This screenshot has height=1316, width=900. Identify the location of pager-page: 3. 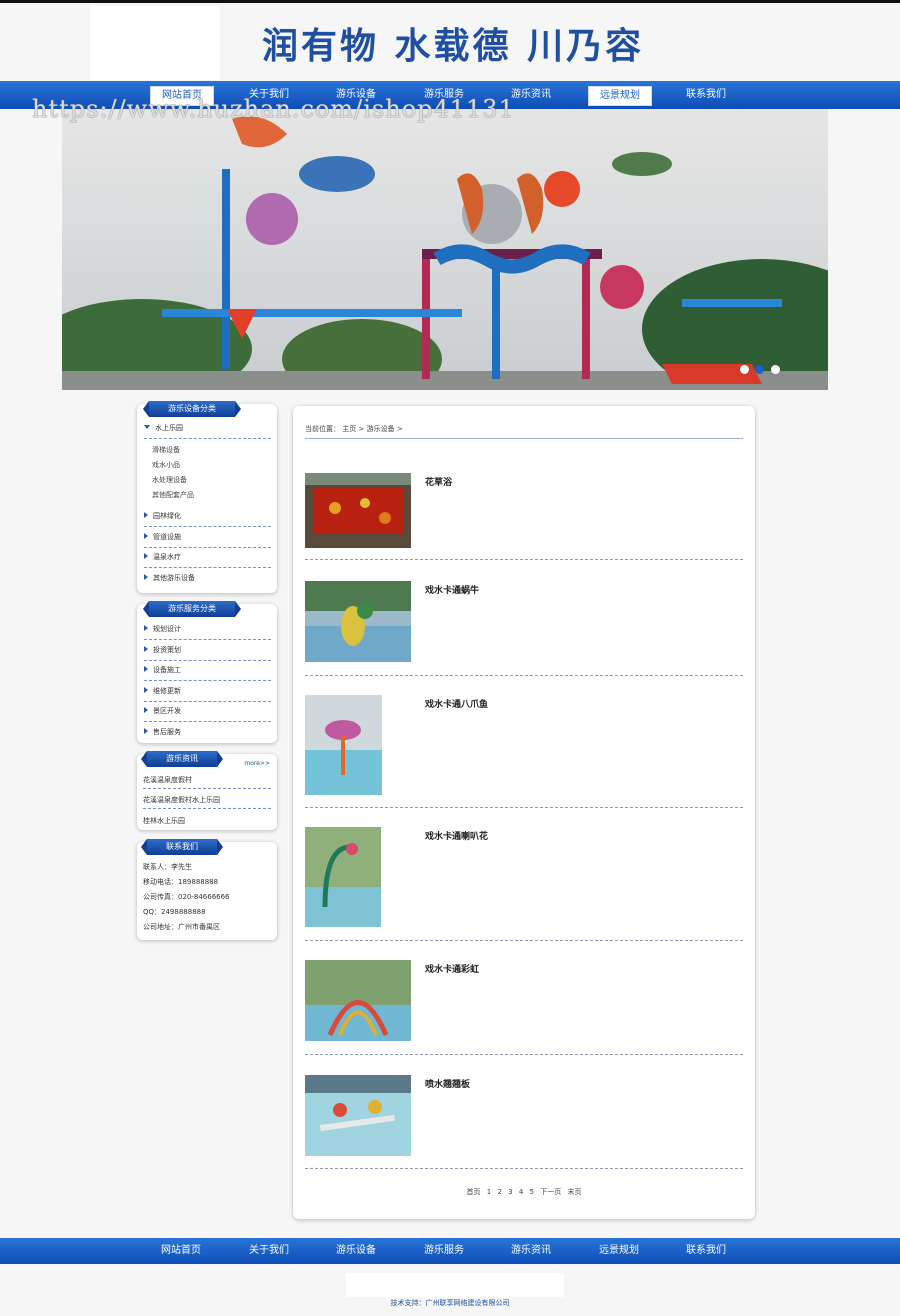
(510, 1192).